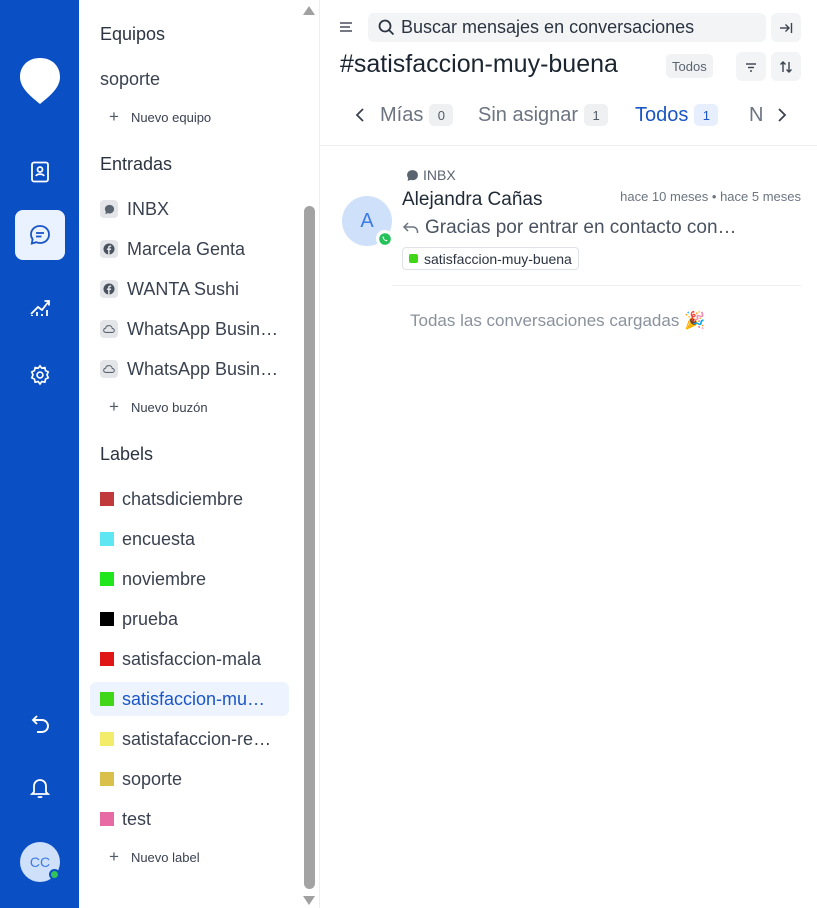 Image resolution: width=817 pixels, height=908 pixels. I want to click on reply-icon, so click(410, 227).